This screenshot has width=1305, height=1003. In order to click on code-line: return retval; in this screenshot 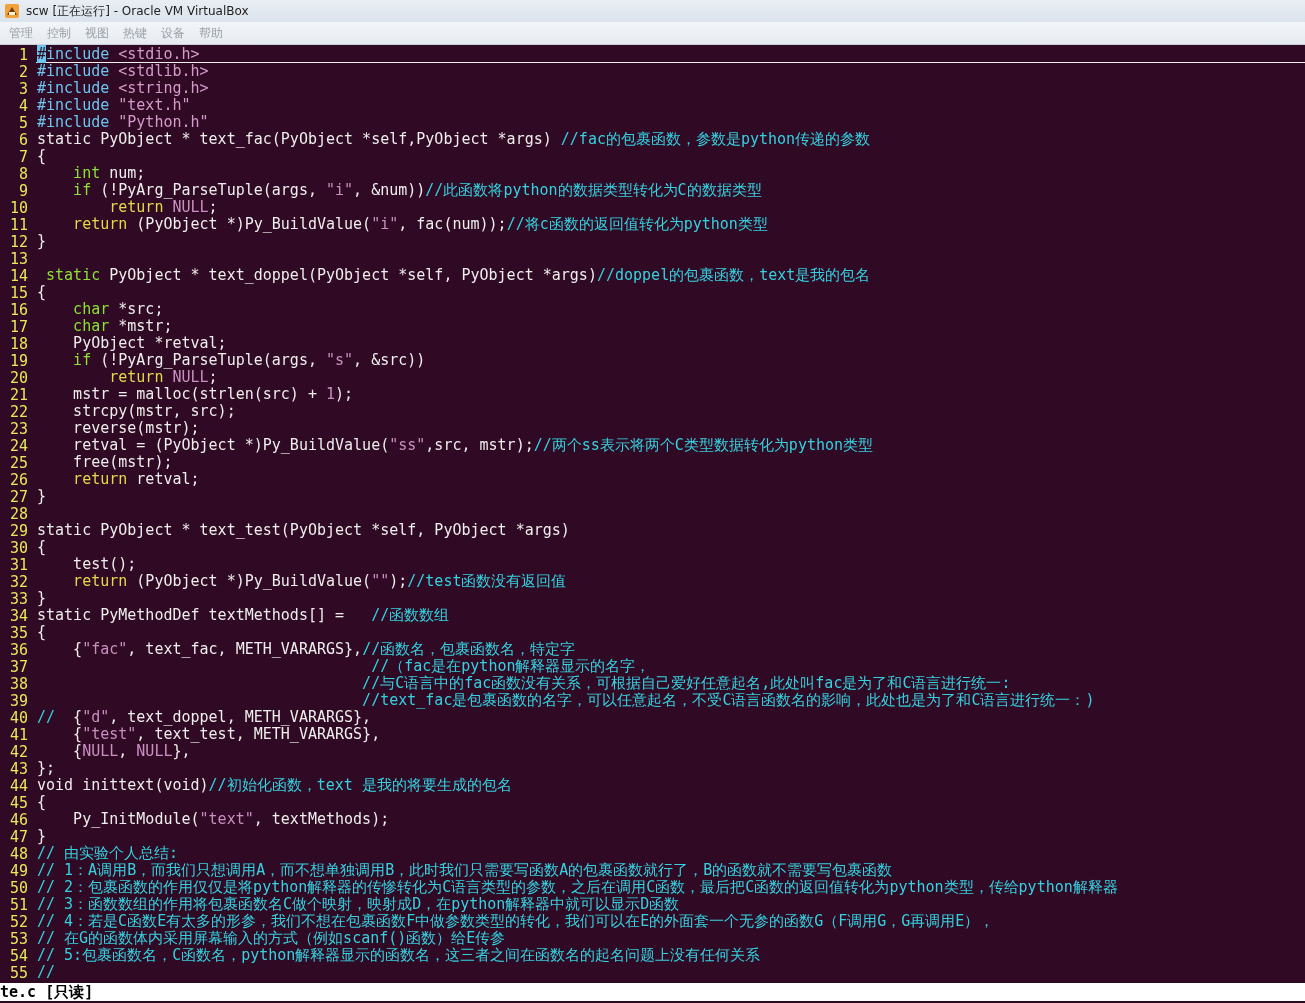, I will do `click(136, 479)`.